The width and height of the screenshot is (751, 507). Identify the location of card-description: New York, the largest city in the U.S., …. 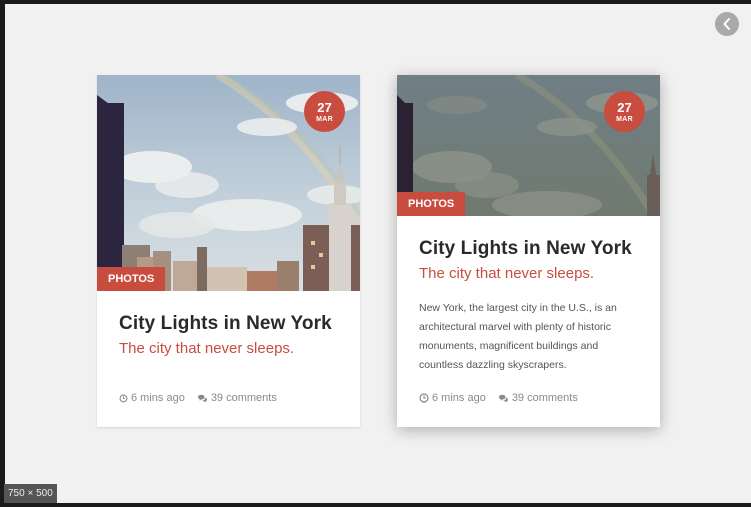
(518, 336).